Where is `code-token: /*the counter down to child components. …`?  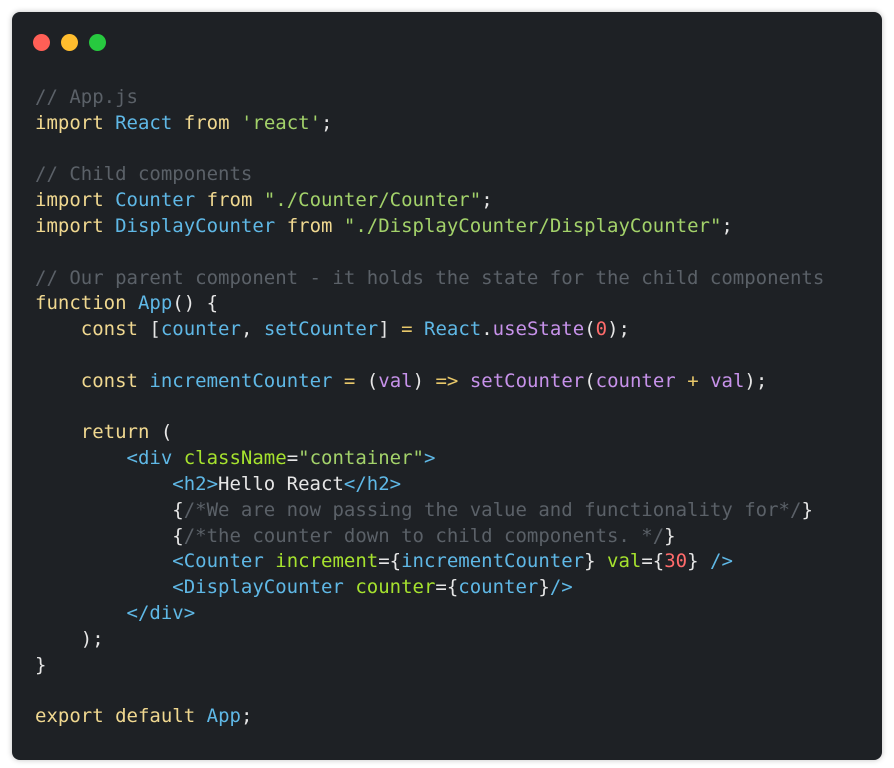 code-token: /*the counter down to child components. … is located at coordinates (424, 535).